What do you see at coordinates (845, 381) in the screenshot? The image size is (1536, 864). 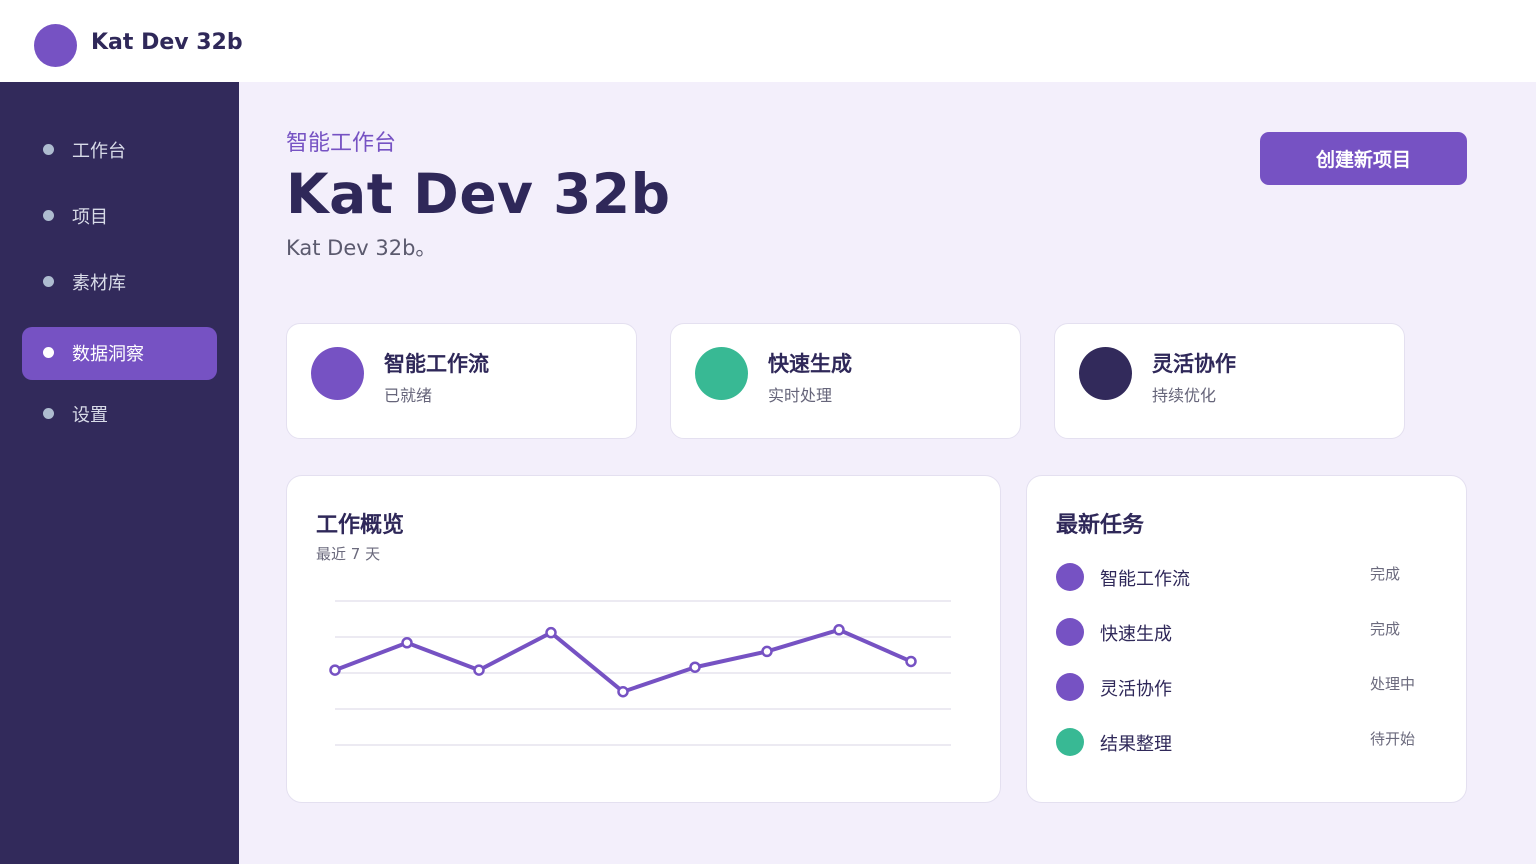 I see `stat-card-generate: 快速生成 实时处理` at bounding box center [845, 381].